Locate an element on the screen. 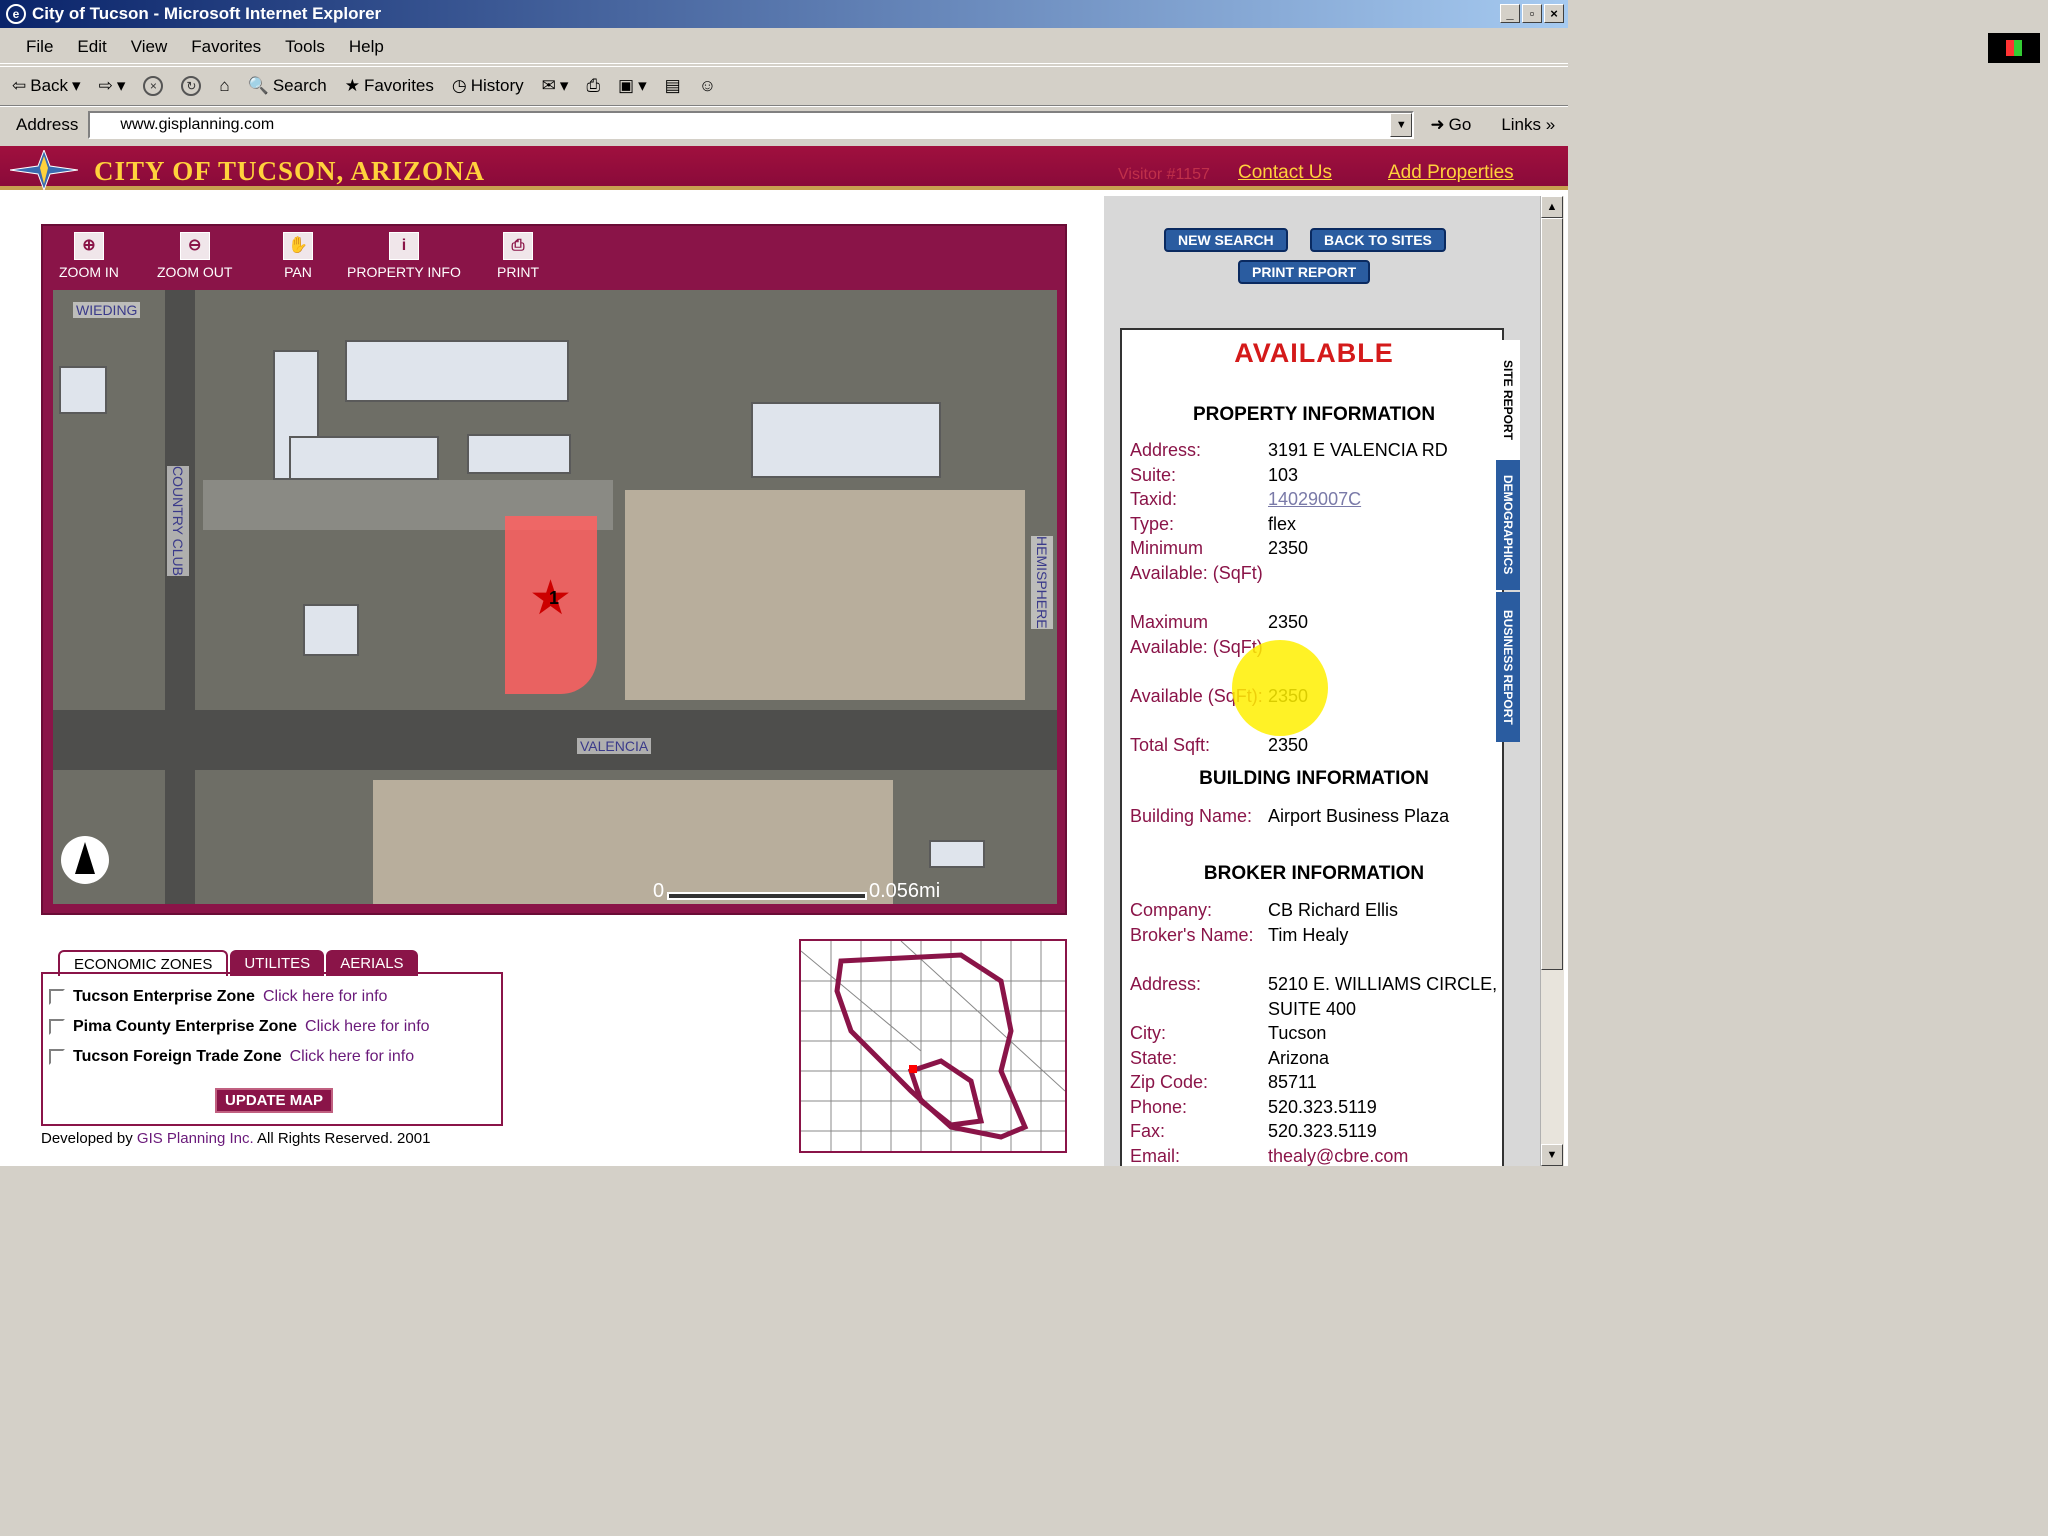 The width and height of the screenshot is (2048, 1536). menu-file: File is located at coordinates (39, 47).